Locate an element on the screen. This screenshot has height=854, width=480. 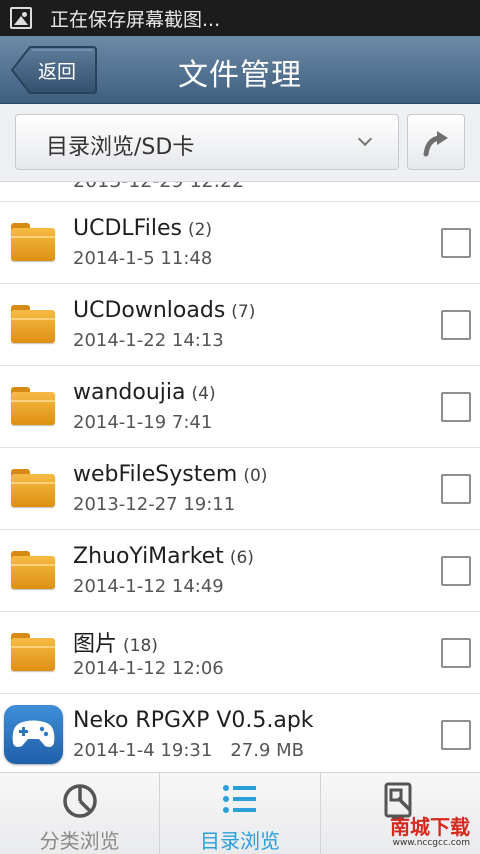
path-dropdown: 目录浏览/SD卡 is located at coordinates (207, 142).